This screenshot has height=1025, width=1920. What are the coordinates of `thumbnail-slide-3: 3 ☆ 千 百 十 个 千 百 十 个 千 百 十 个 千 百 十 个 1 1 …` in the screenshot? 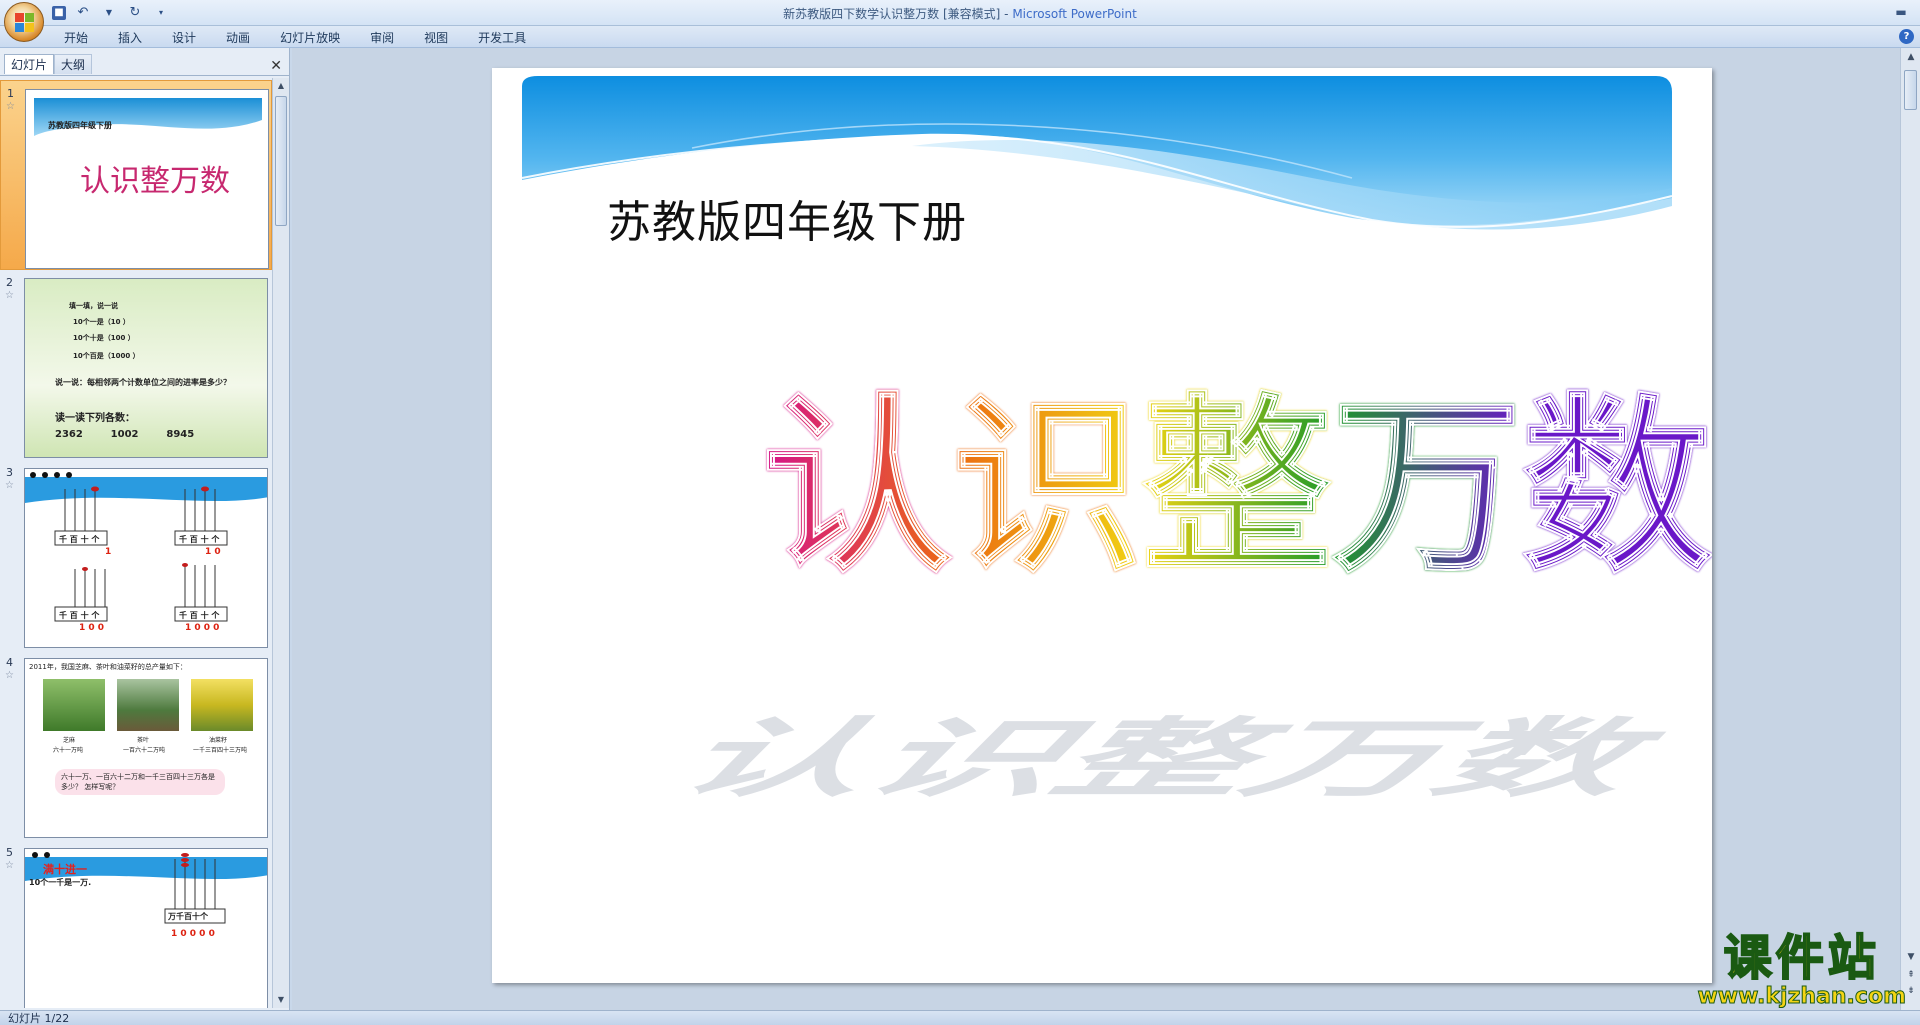 It's located at (136, 555).